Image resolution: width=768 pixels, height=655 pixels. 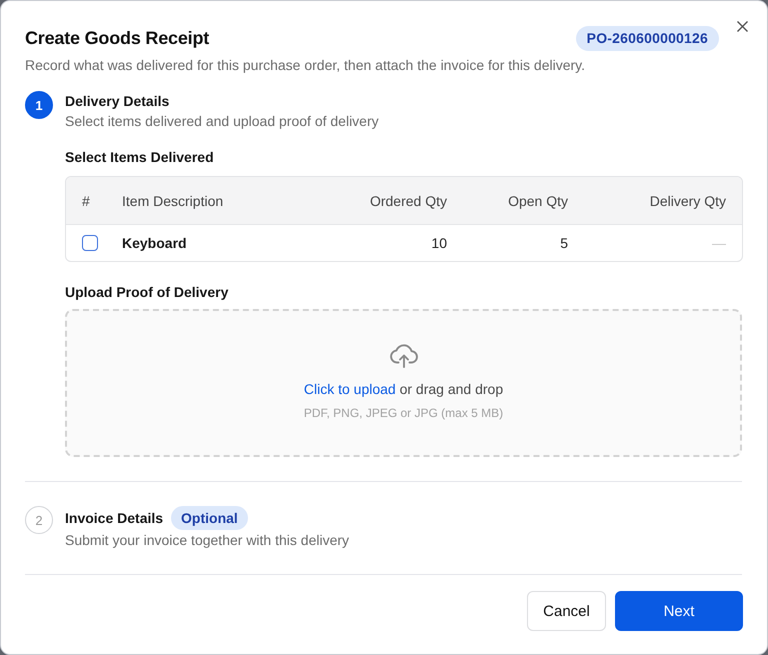 I want to click on column-header: #, so click(x=86, y=200).